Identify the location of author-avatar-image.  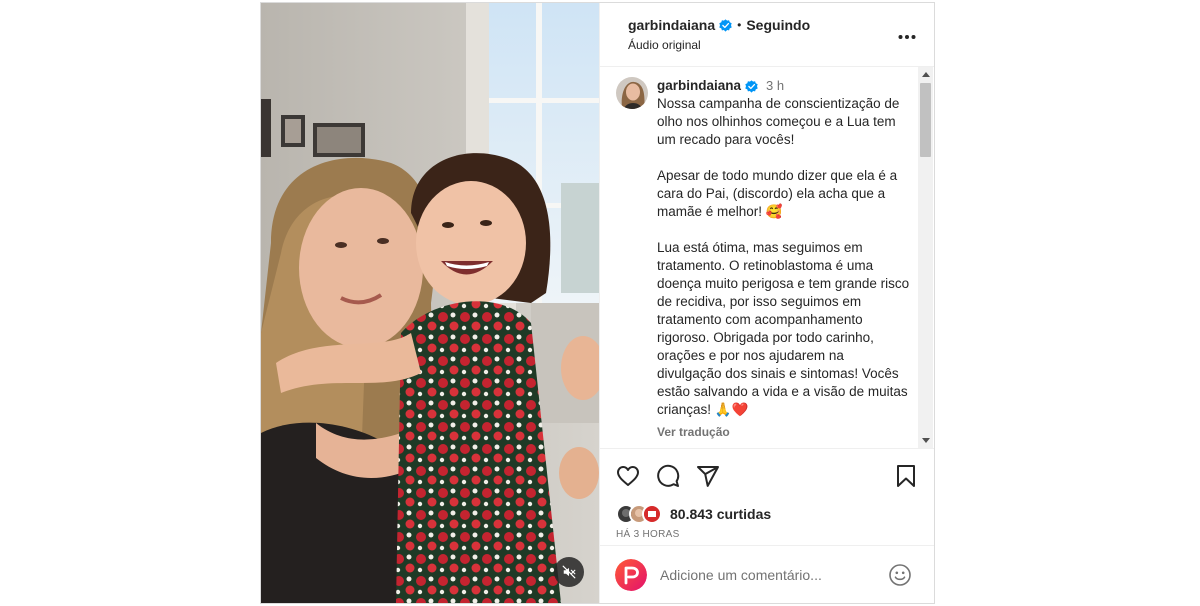
(632, 93).